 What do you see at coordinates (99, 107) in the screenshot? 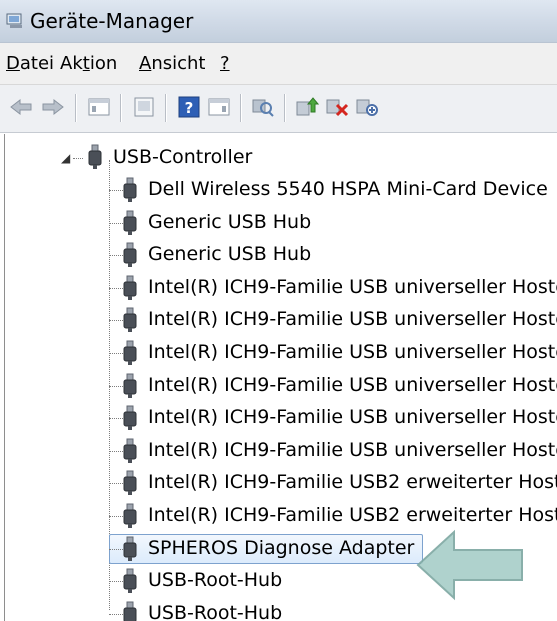
I see `properties-icon` at bounding box center [99, 107].